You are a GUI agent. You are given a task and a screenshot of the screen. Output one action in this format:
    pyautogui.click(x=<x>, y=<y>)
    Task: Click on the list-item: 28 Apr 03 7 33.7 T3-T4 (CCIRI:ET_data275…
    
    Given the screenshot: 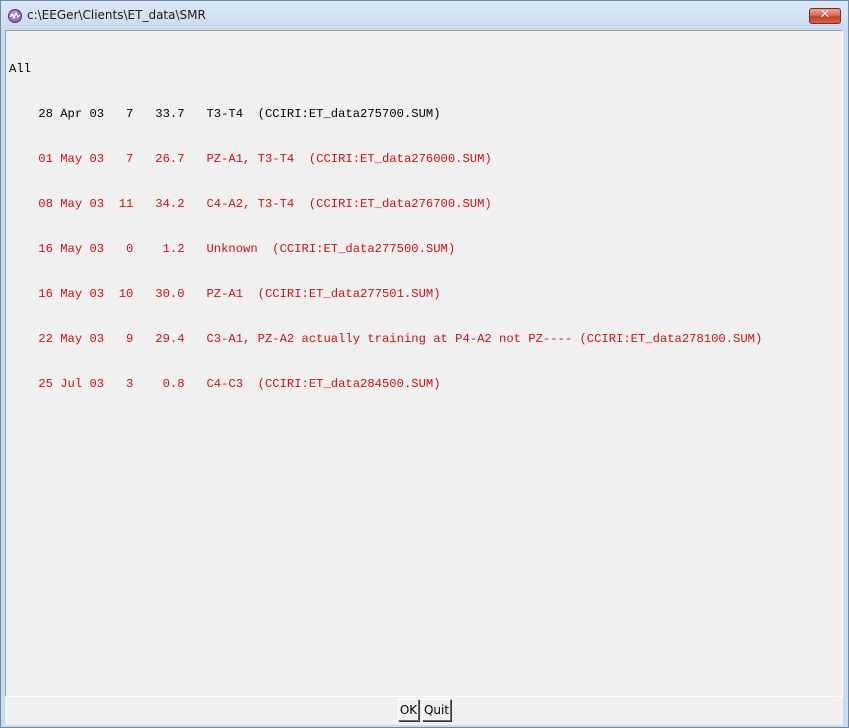 What is the action you would take?
    pyautogui.click(x=385, y=114)
    